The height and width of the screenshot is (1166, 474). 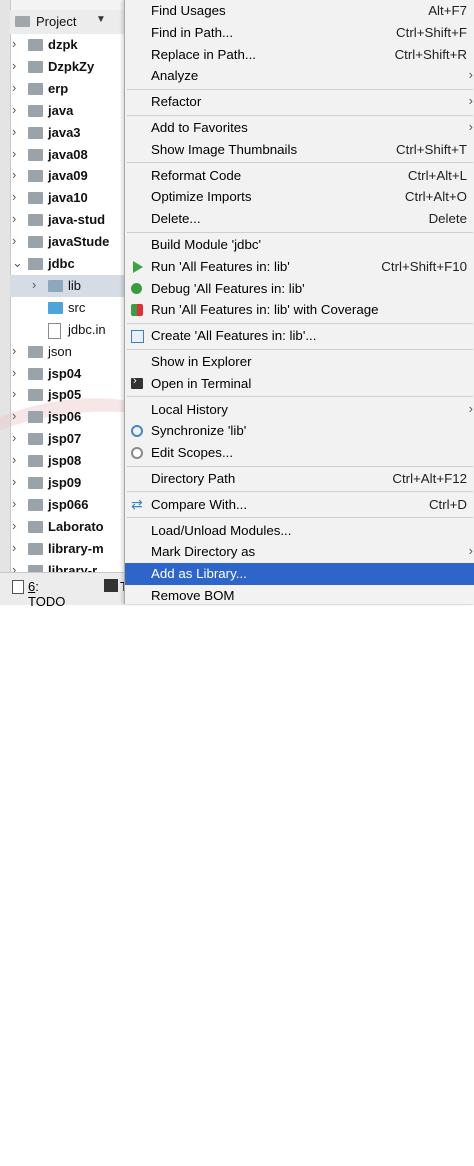 I want to click on tree-item-jdbc-in: jdbc.in, so click(x=70, y=330).